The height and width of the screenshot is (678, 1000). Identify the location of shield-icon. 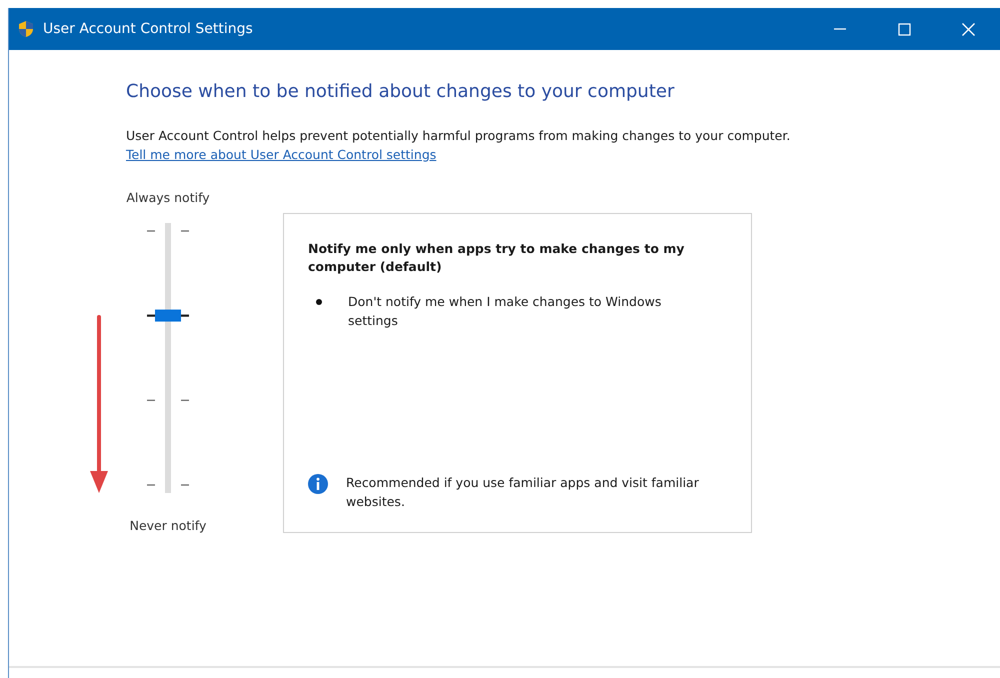
(26, 29).